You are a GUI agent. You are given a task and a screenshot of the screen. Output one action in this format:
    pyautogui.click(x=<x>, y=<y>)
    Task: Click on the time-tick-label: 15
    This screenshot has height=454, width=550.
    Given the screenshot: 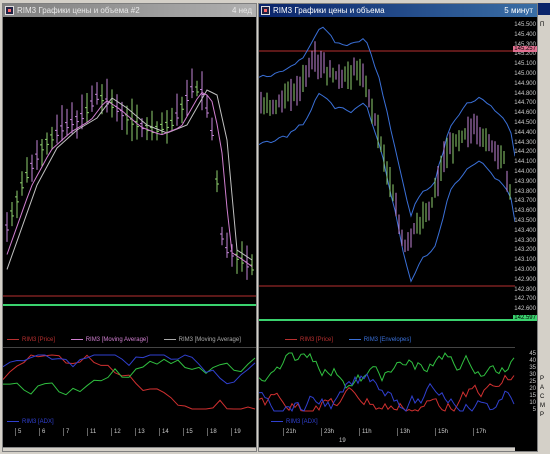 What is the action you would take?
    pyautogui.click(x=188, y=432)
    